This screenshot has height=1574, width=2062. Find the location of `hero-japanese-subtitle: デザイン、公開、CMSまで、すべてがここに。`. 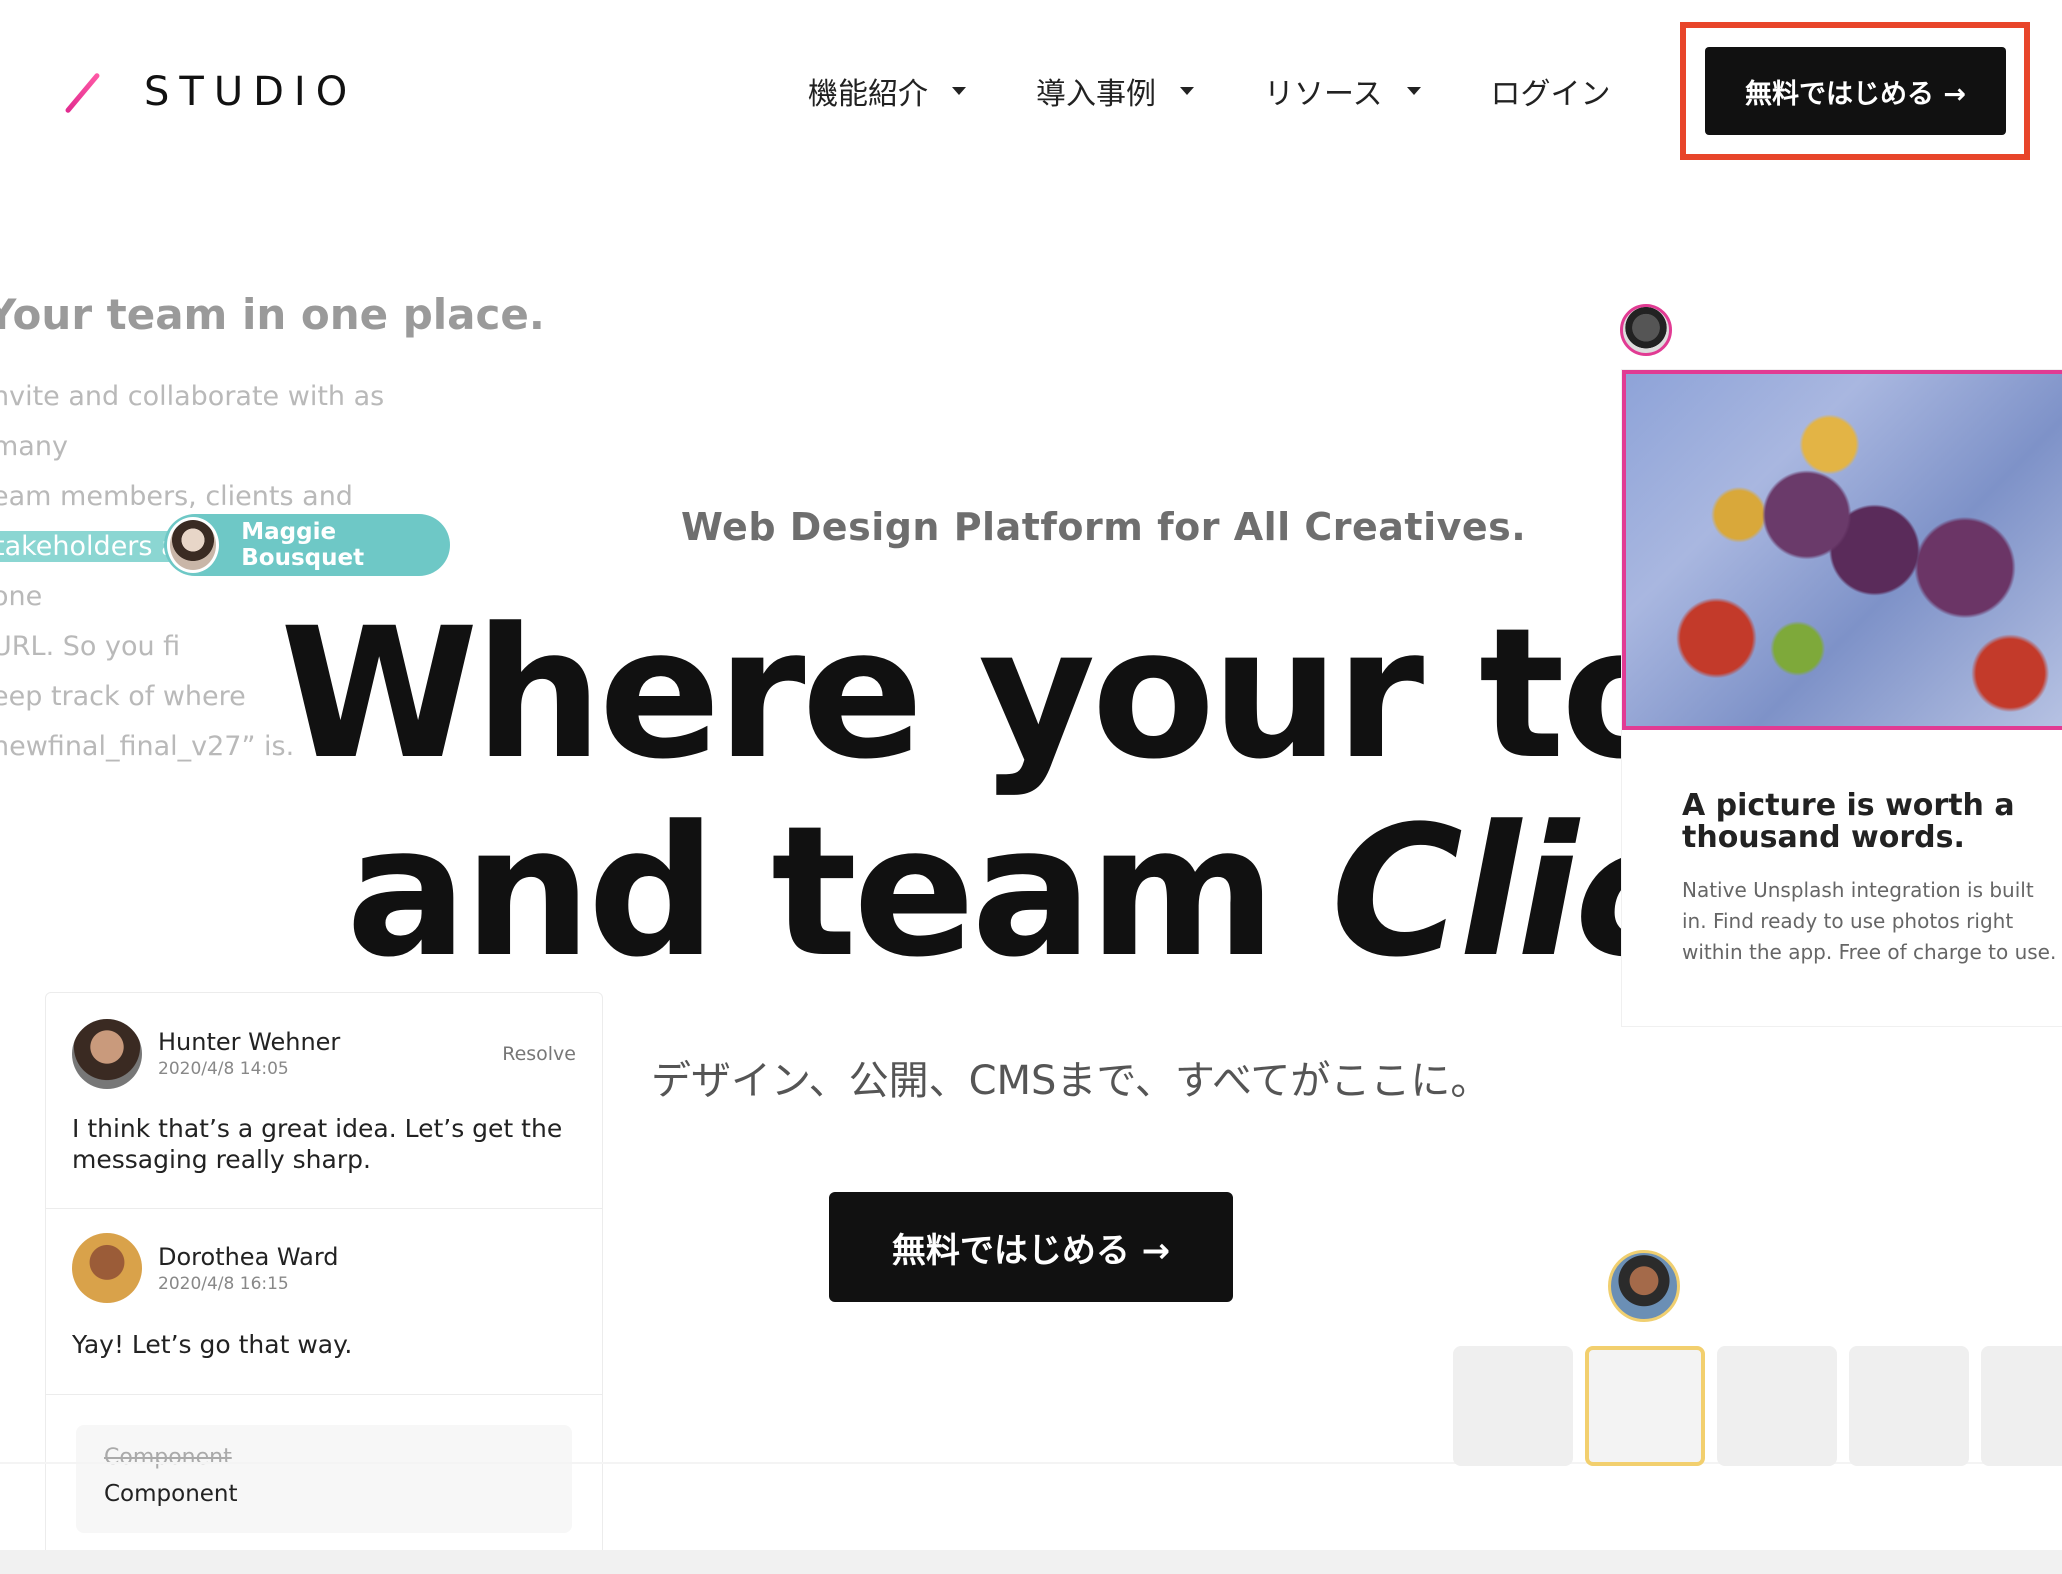

hero-japanese-subtitle: デザイン、公開、CMSまで、すべてがここに。 is located at coordinates (1071, 1081).